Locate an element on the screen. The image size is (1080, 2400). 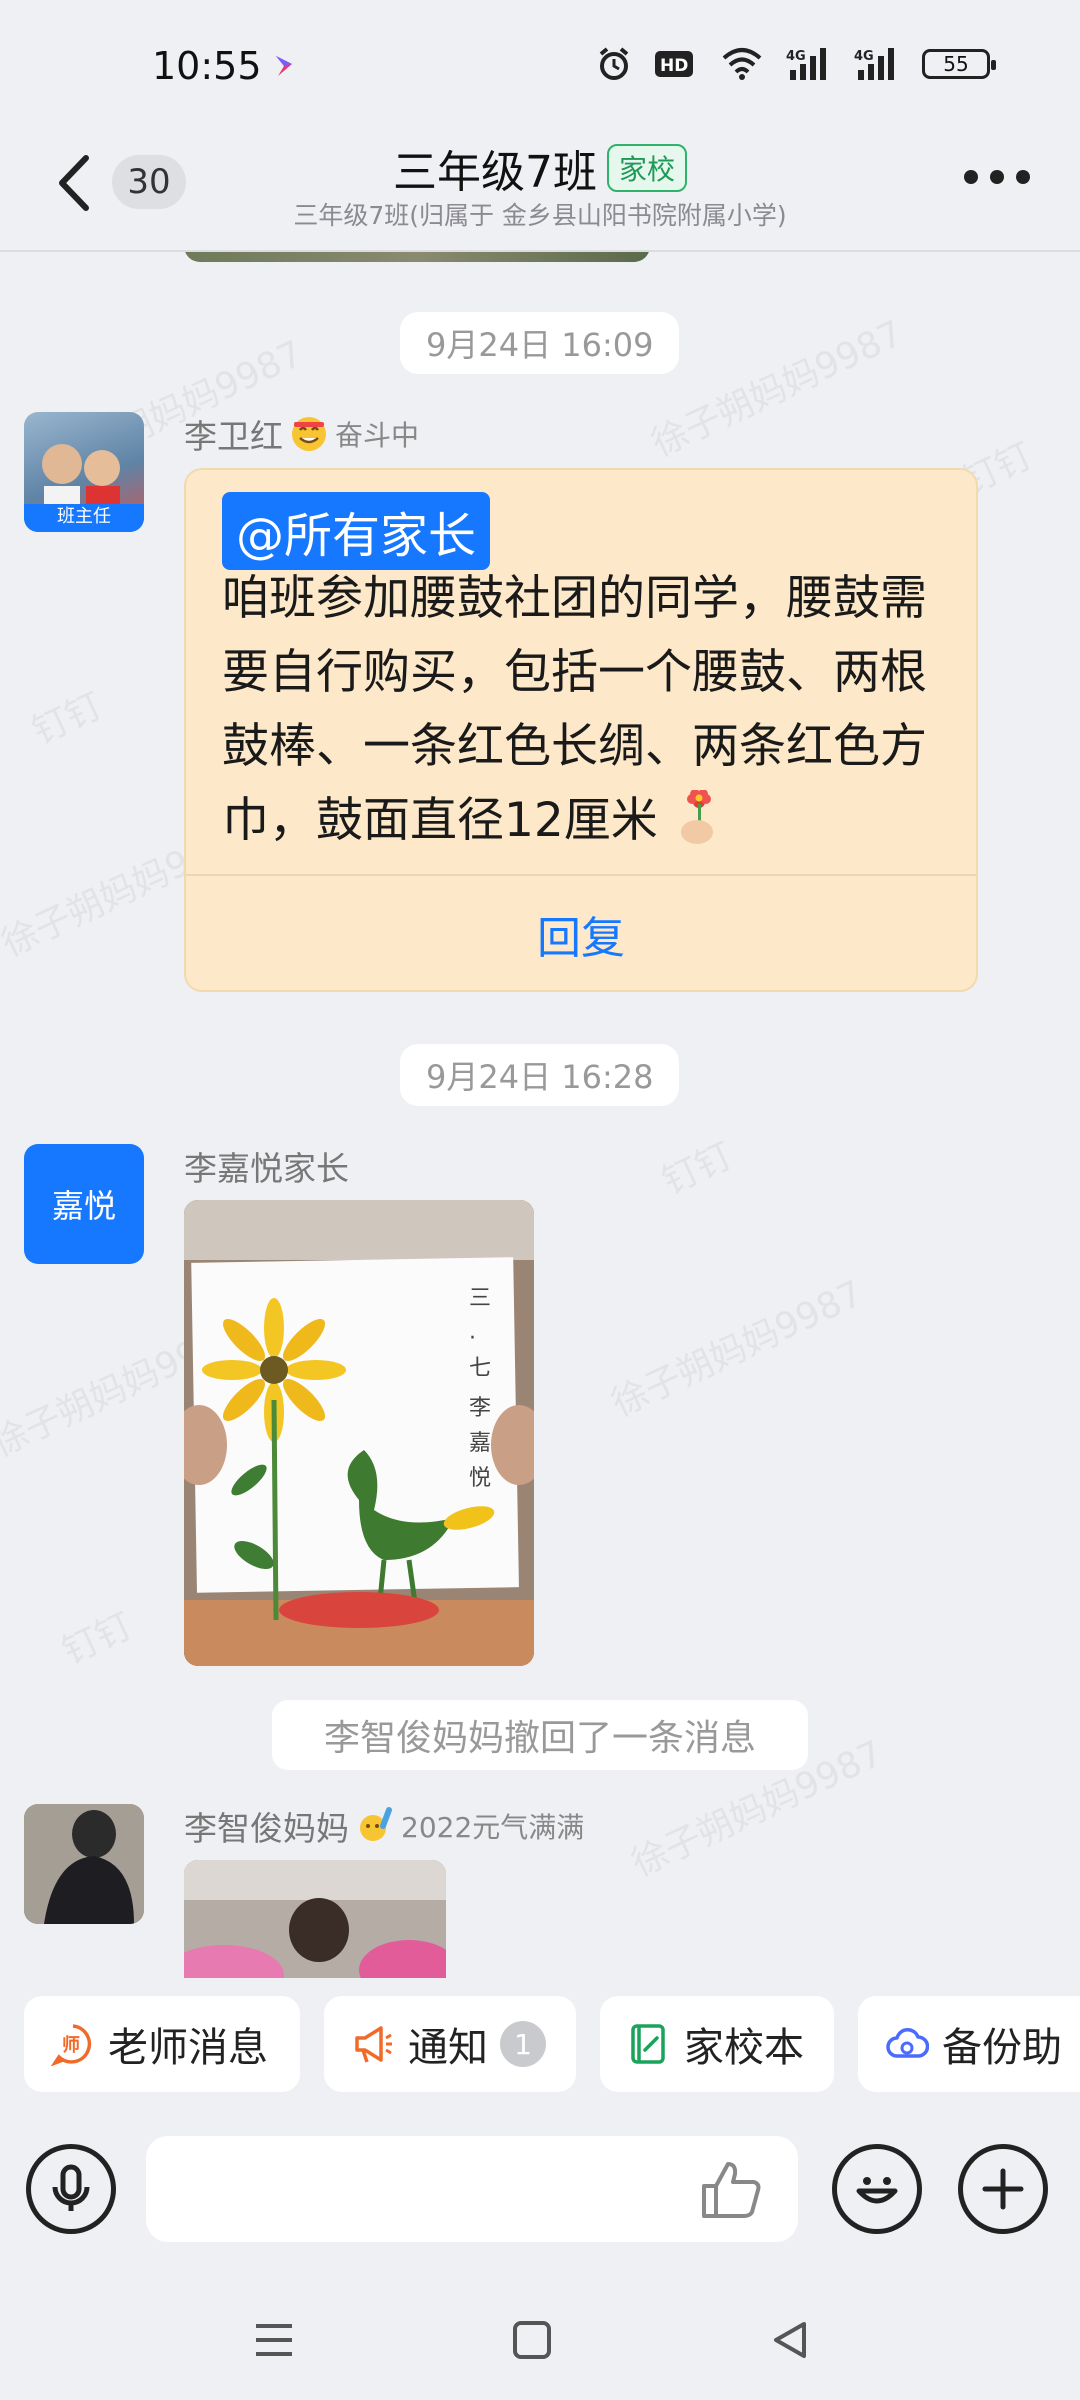
smiley-icon is located at coordinates (877, 2190).